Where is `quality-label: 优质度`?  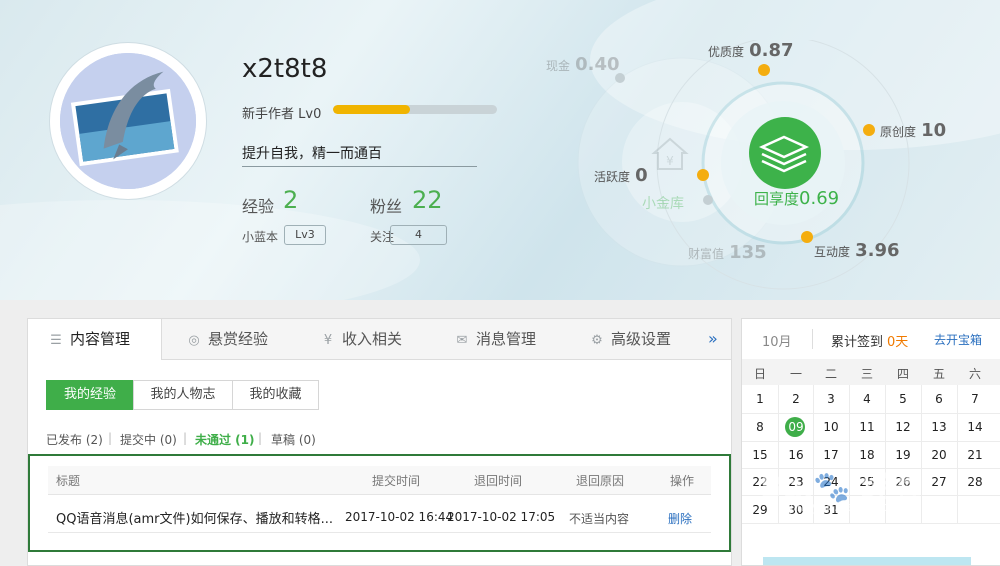 quality-label: 优质度 is located at coordinates (726, 52).